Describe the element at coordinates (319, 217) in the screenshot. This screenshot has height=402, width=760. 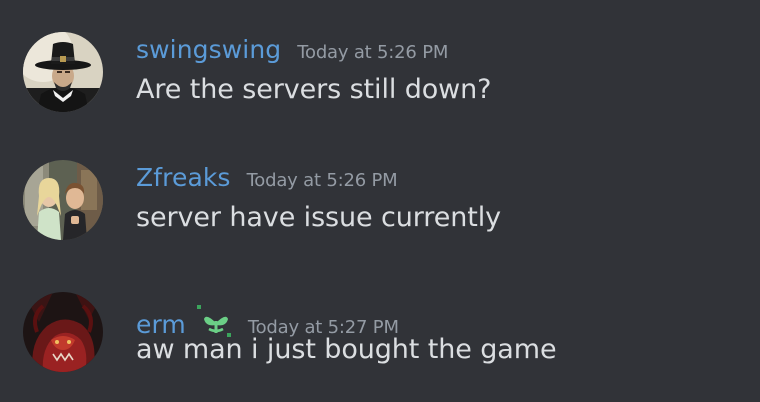
I see `message-text: server have issue currently` at that location.